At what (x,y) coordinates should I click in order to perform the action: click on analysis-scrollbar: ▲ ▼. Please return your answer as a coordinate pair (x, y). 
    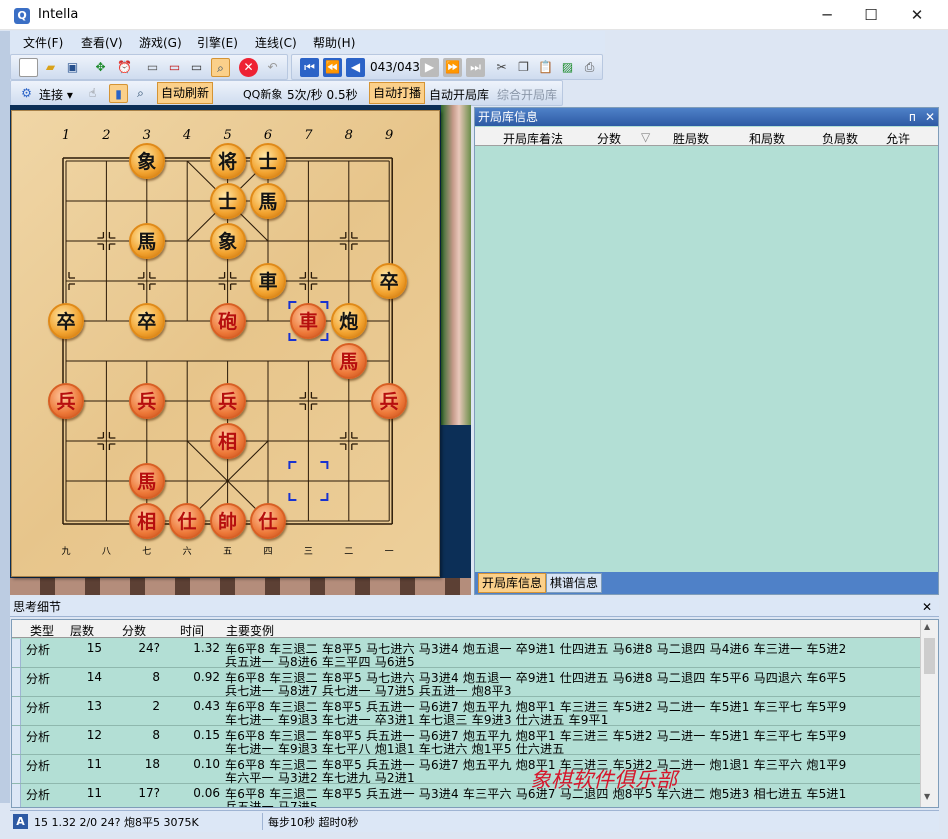
    Looking at the image, I should click on (929, 713).